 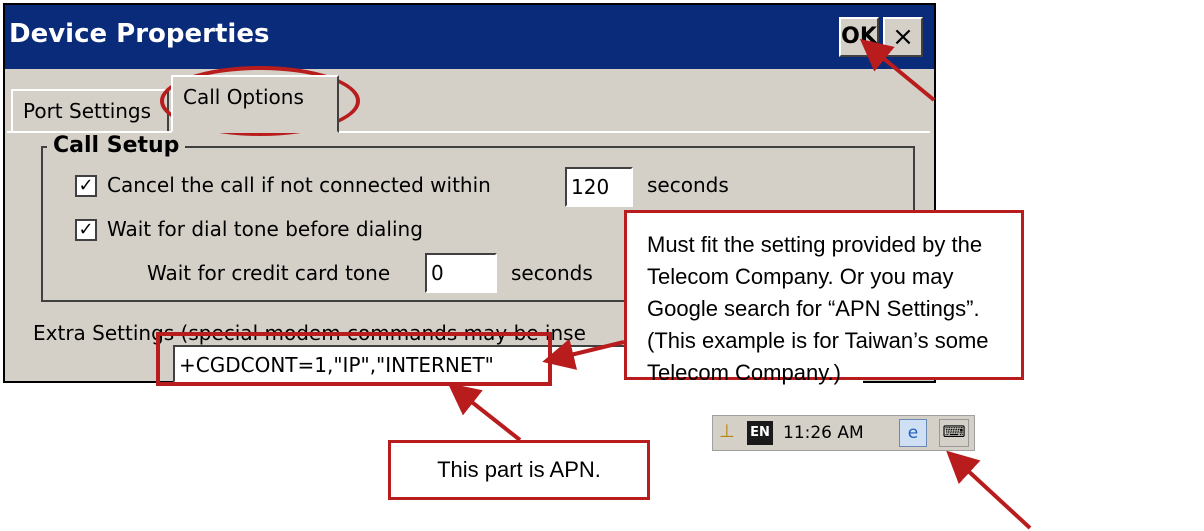 What do you see at coordinates (760, 433) in the screenshot?
I see `language-indicator: EN` at bounding box center [760, 433].